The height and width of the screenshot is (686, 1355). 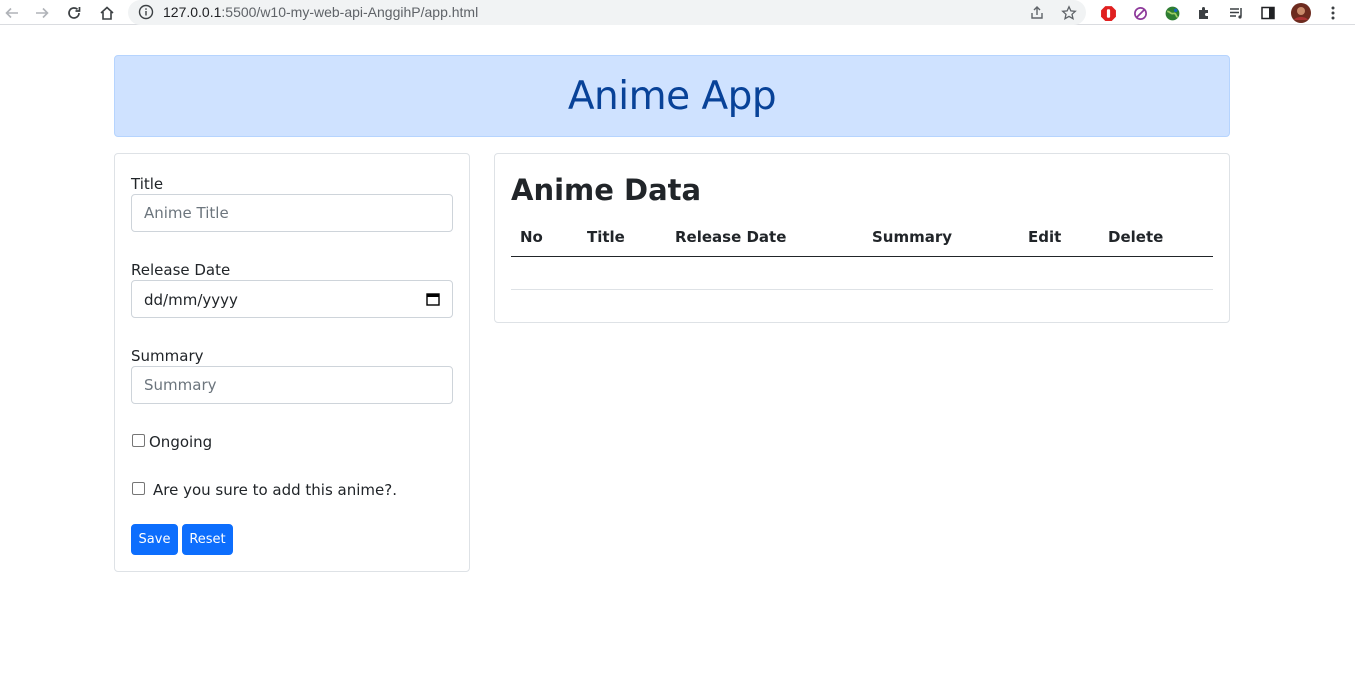 What do you see at coordinates (107, 13) in the screenshot?
I see `home-icon` at bounding box center [107, 13].